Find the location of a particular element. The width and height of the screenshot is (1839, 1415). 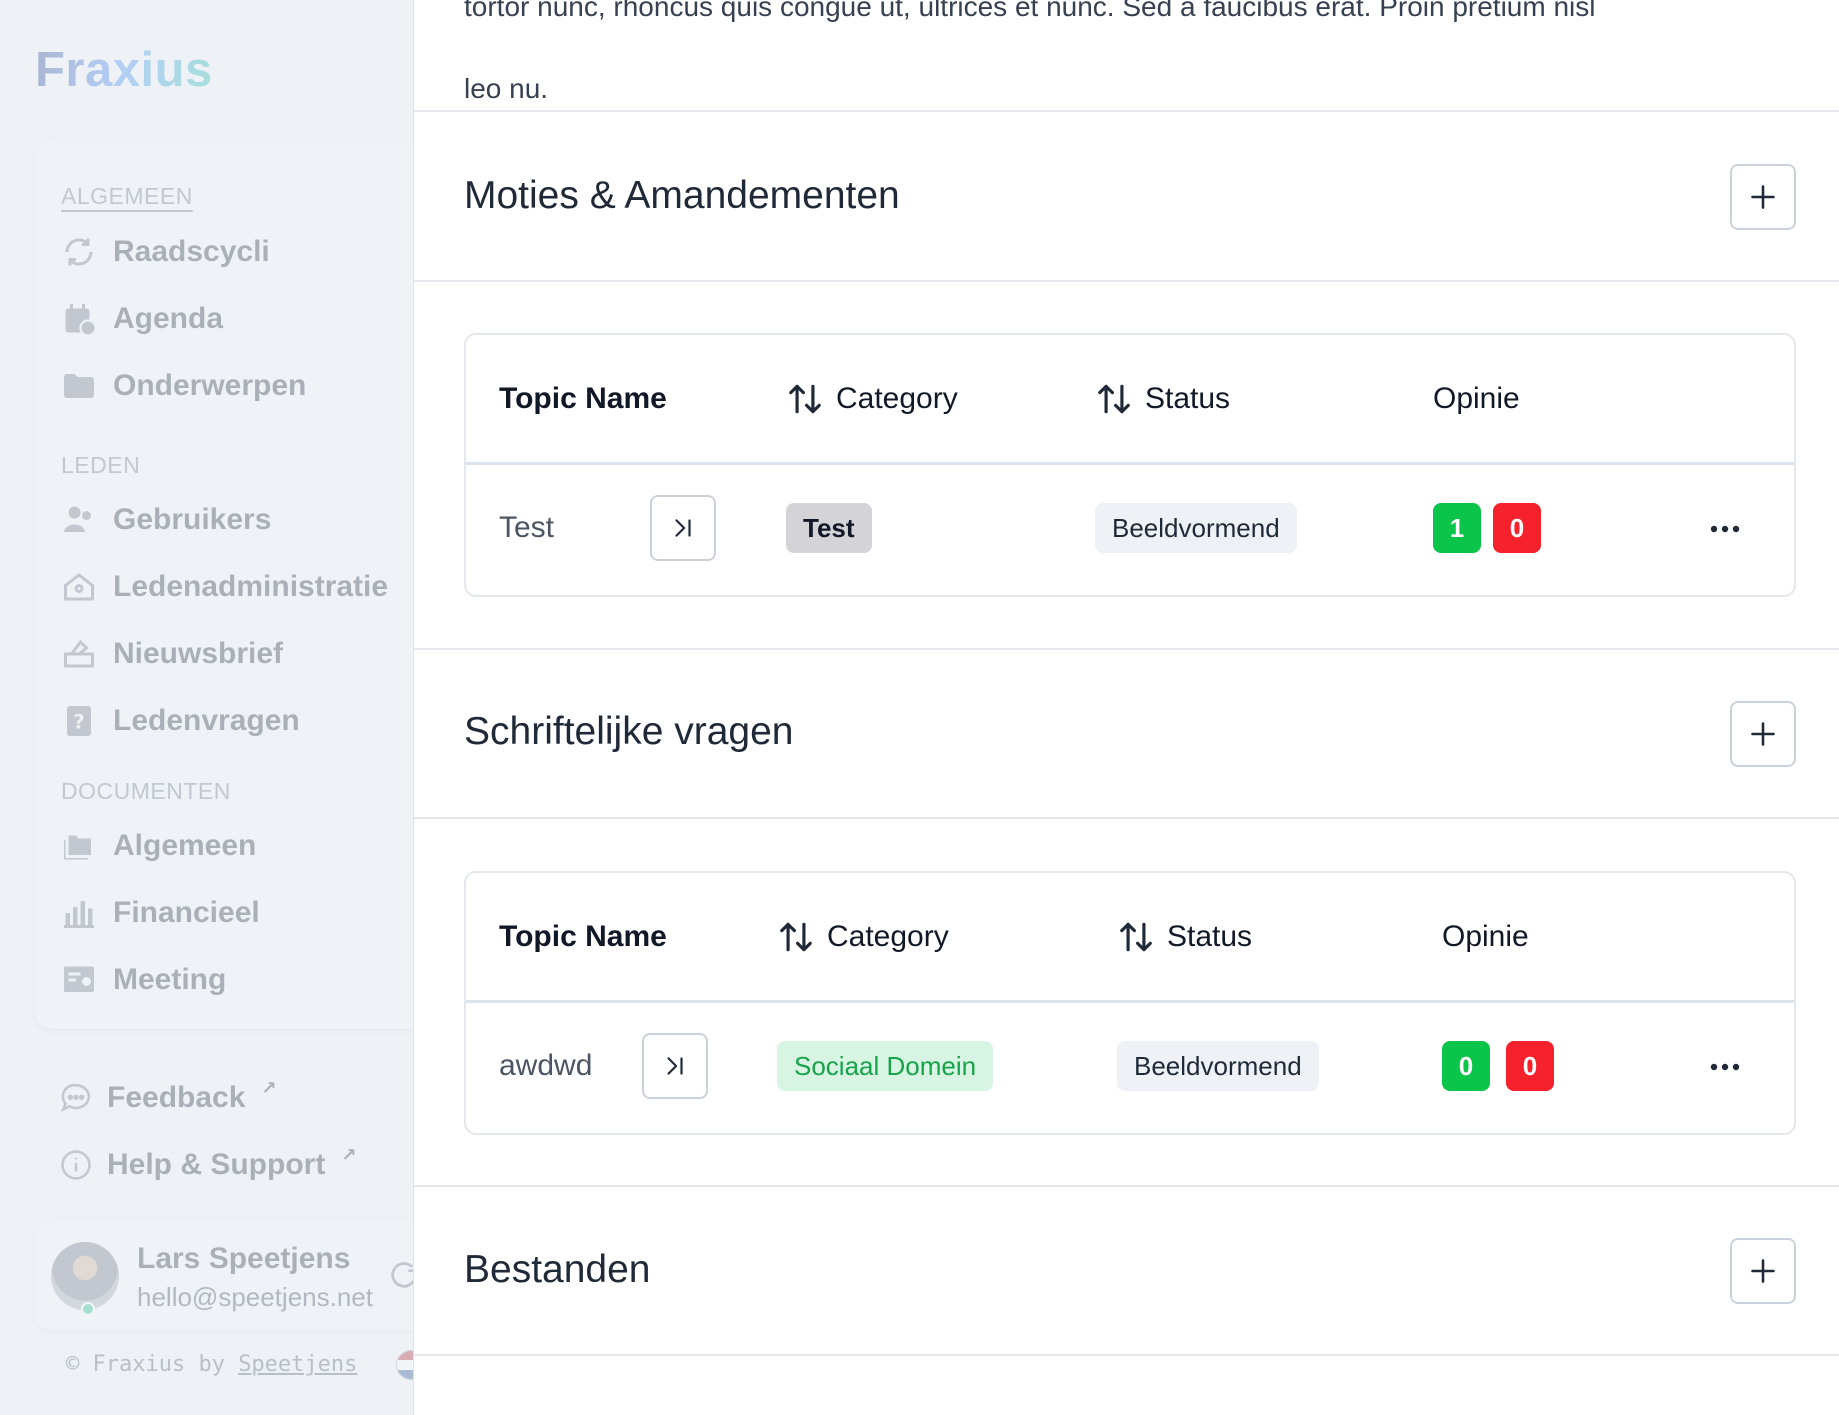

section-title-moties: Moties & Amandementen is located at coordinates (682, 195).